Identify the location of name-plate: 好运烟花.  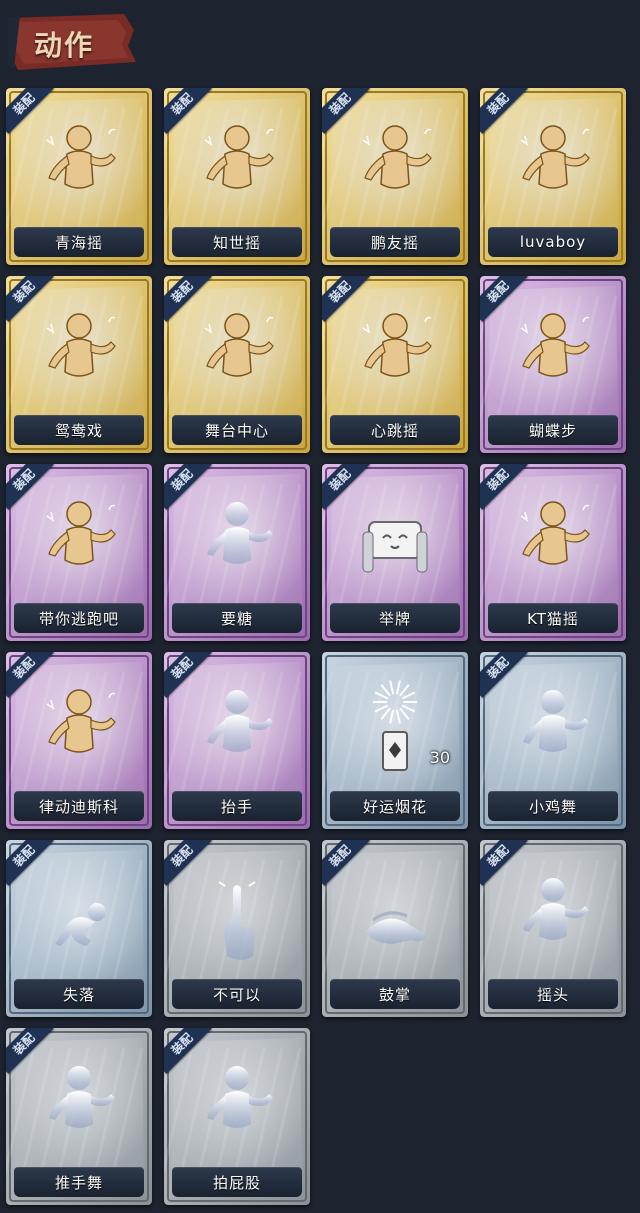
(395, 806).